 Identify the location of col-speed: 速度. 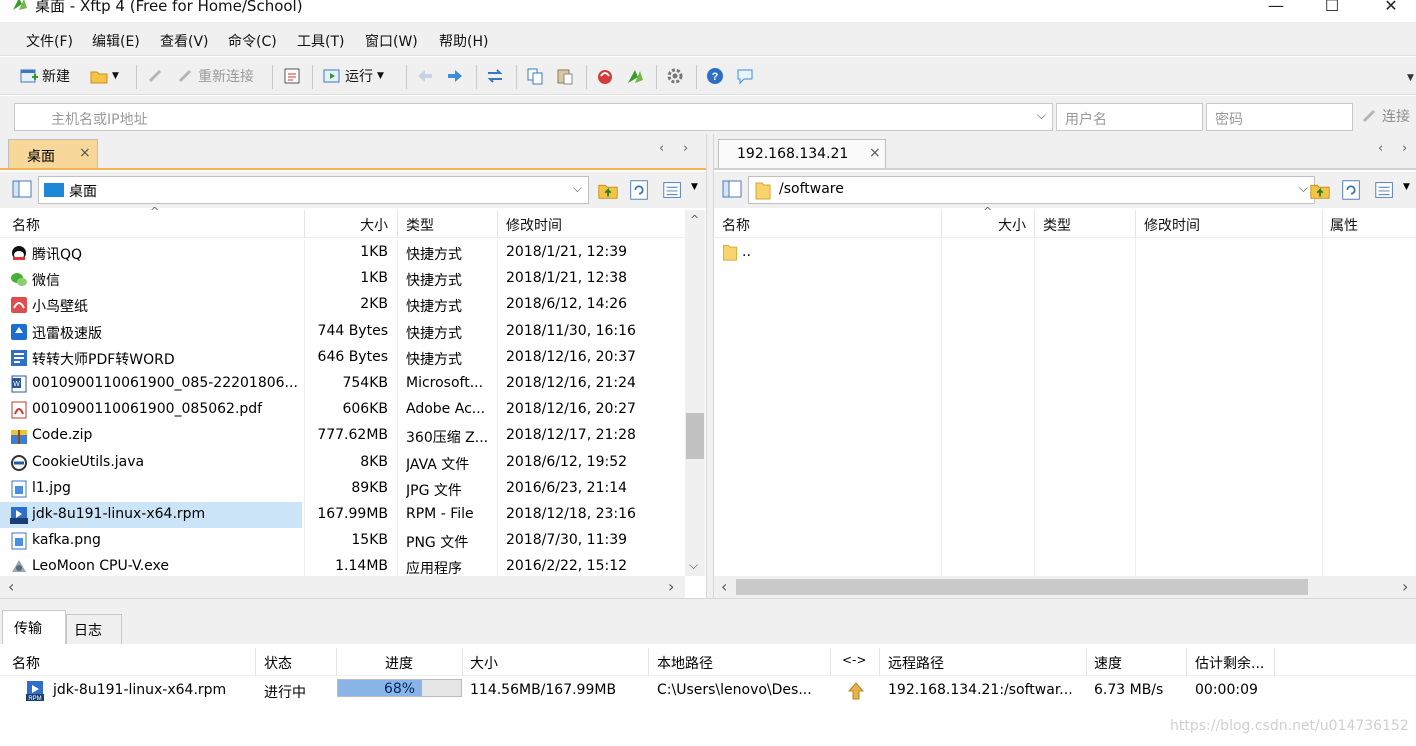
(1108, 663).